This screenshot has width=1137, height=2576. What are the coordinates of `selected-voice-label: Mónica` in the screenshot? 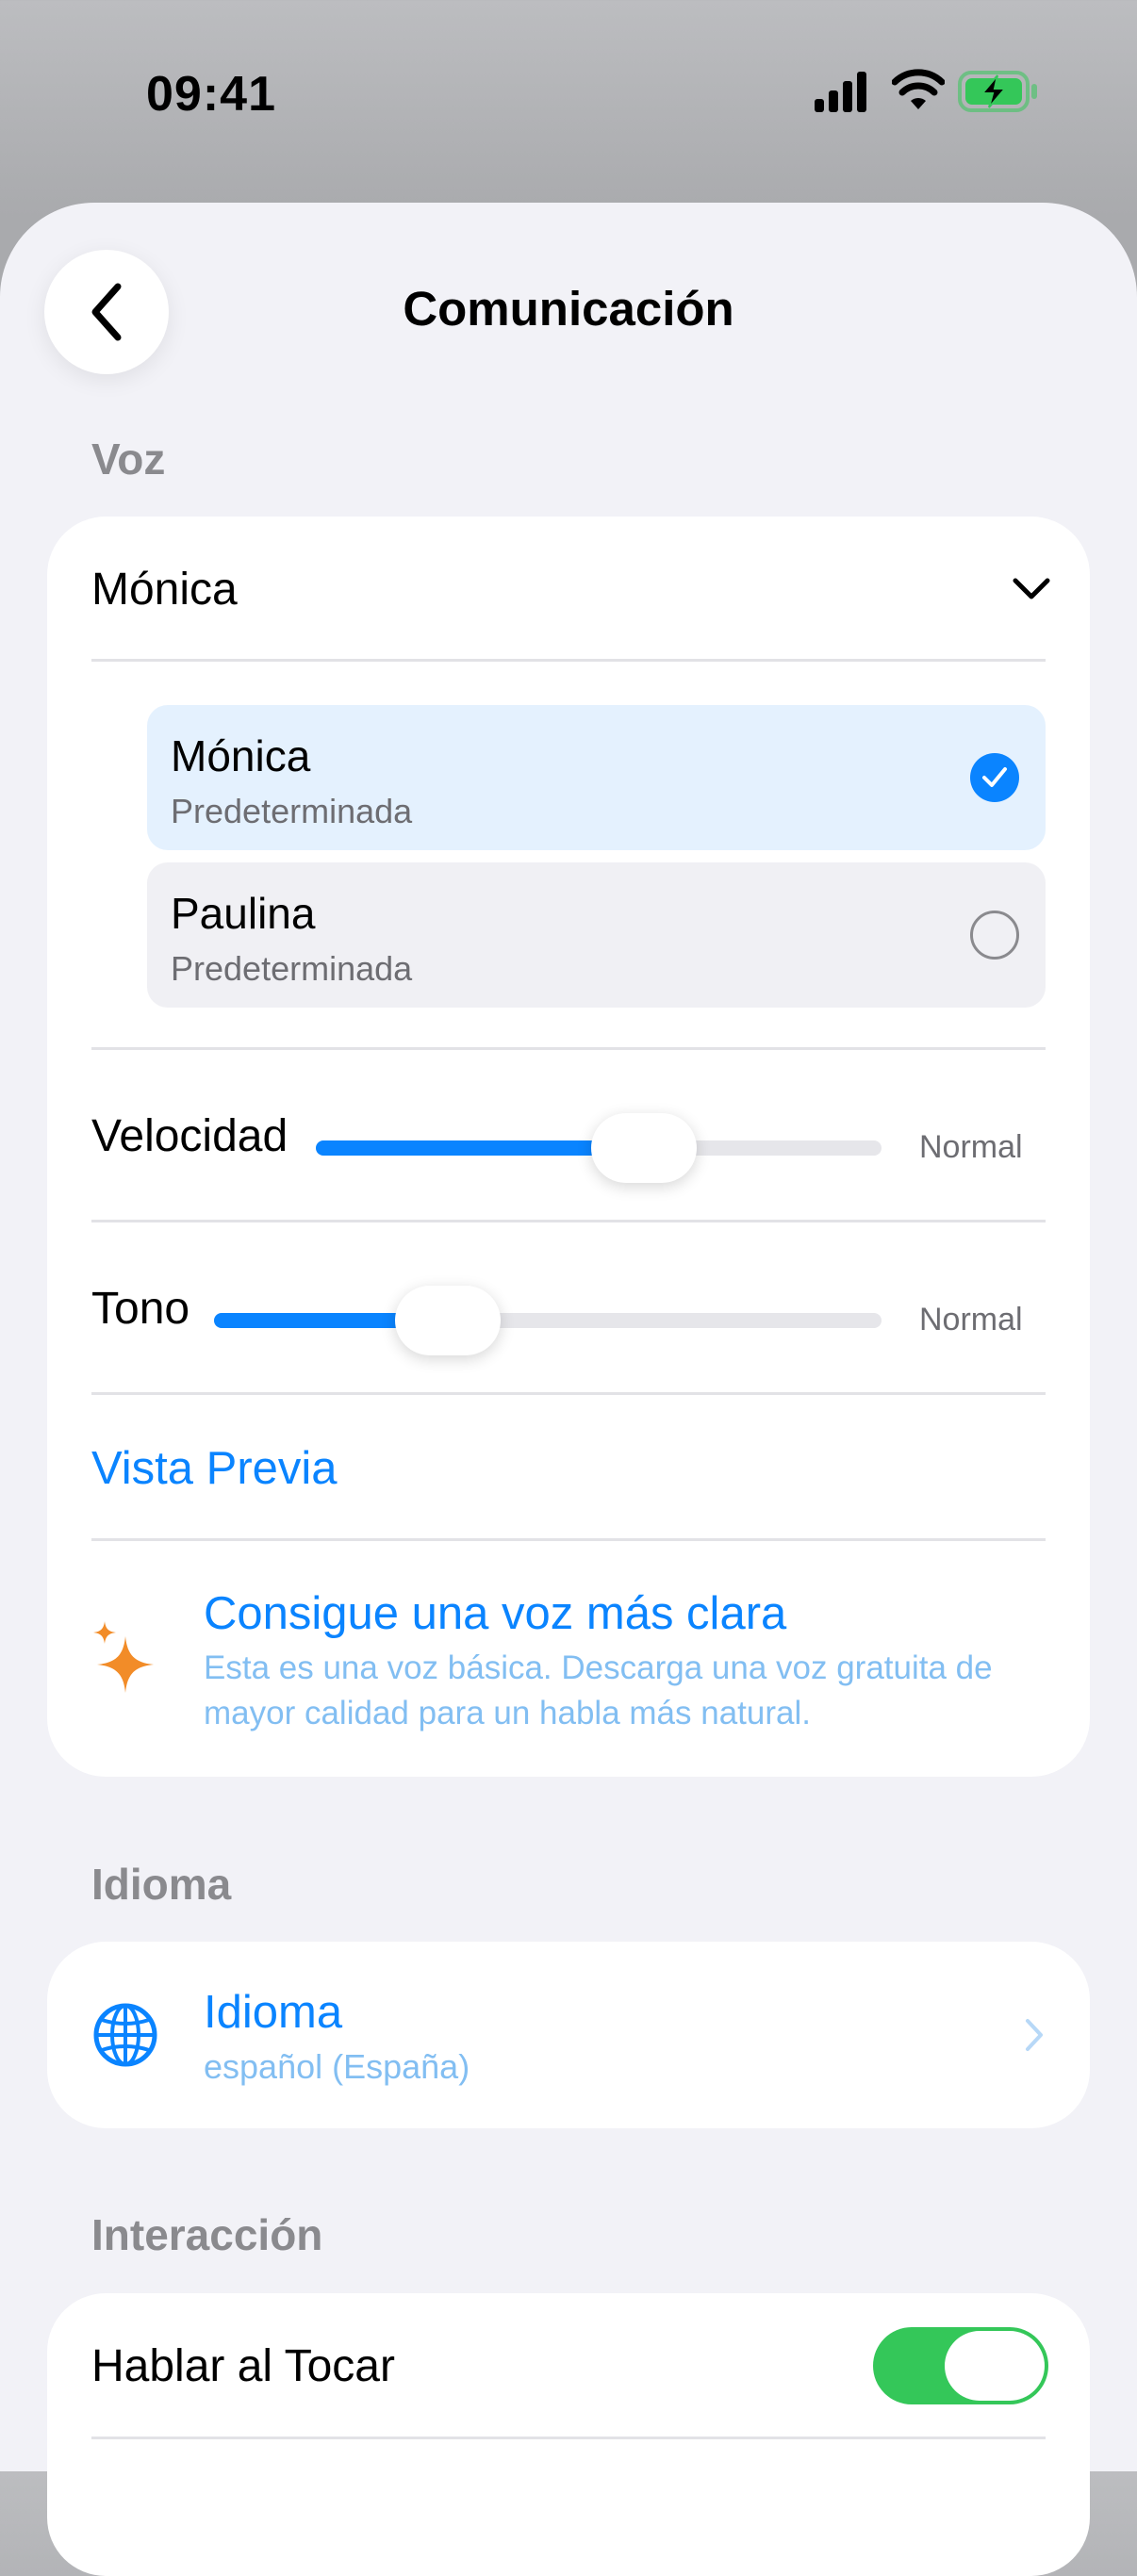 It's located at (165, 590).